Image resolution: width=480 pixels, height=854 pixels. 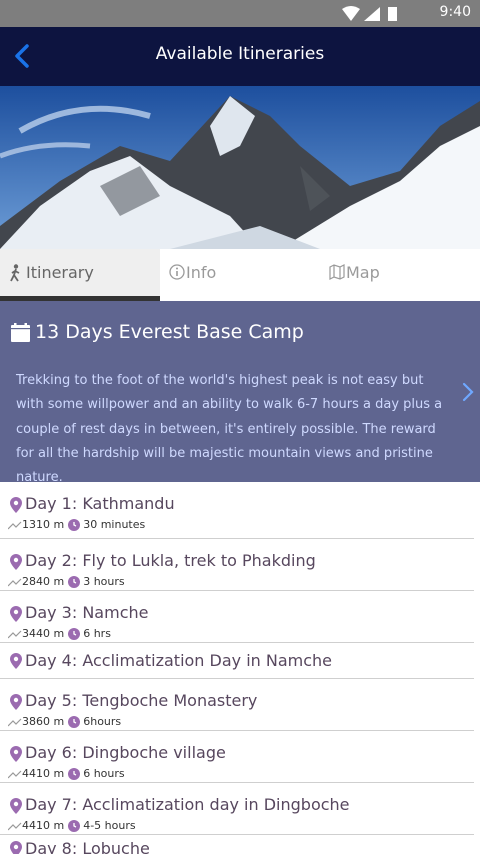 I want to click on status-icons, so click(x=369, y=13).